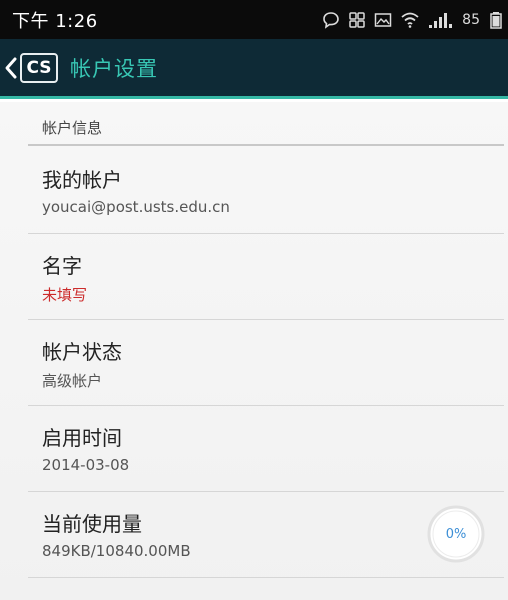 The height and width of the screenshot is (600, 508). What do you see at coordinates (471, 19) in the screenshot?
I see `battery-level: 85` at bounding box center [471, 19].